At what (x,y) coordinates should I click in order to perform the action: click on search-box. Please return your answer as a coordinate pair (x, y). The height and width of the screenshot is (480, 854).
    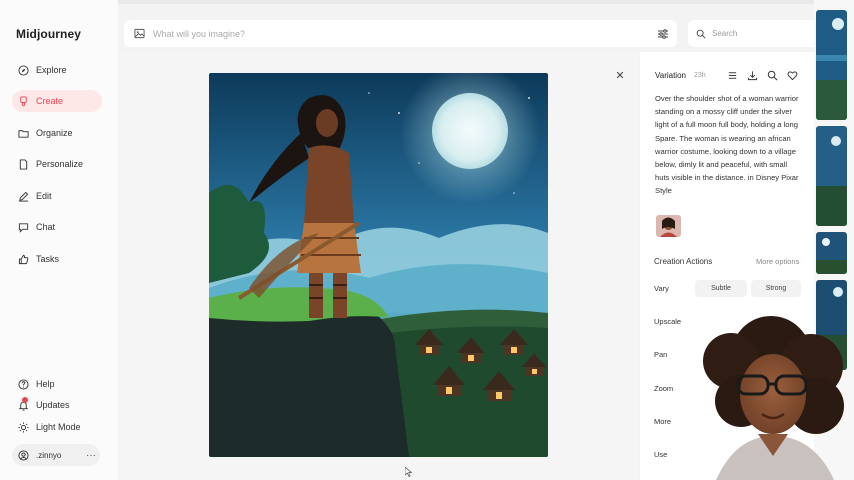
    Looking at the image, I should click on (757, 33).